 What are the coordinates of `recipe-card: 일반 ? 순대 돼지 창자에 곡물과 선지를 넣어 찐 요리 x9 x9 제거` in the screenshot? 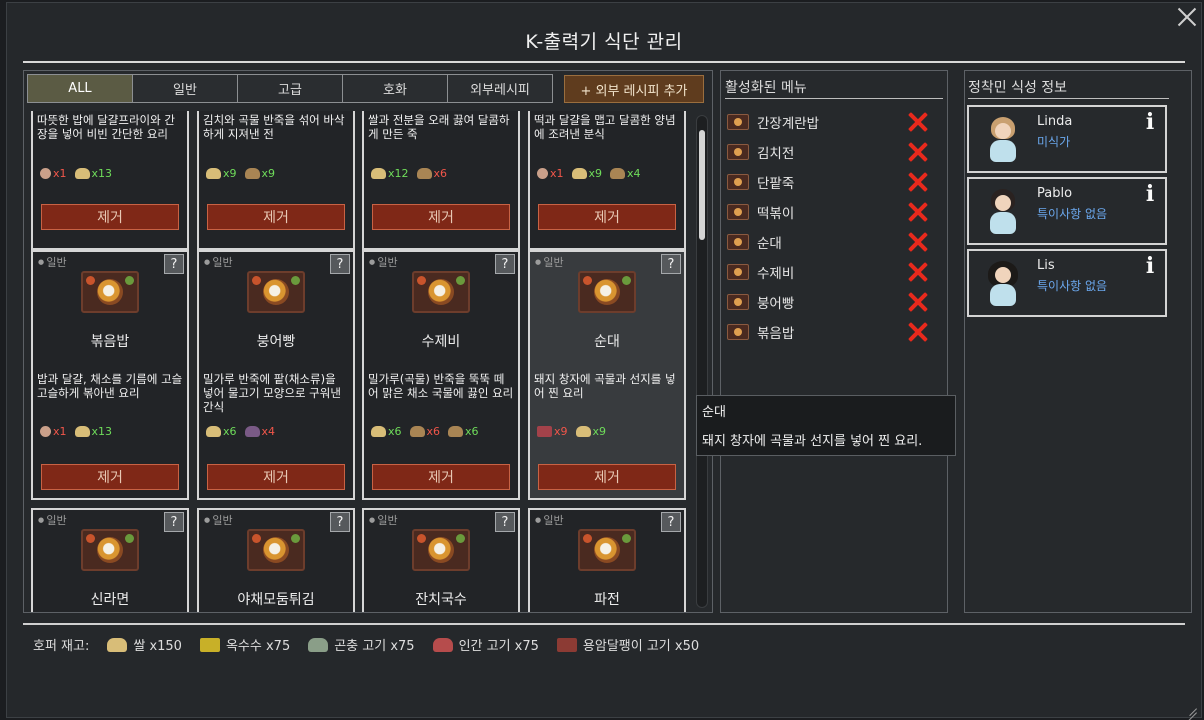 It's located at (607, 375).